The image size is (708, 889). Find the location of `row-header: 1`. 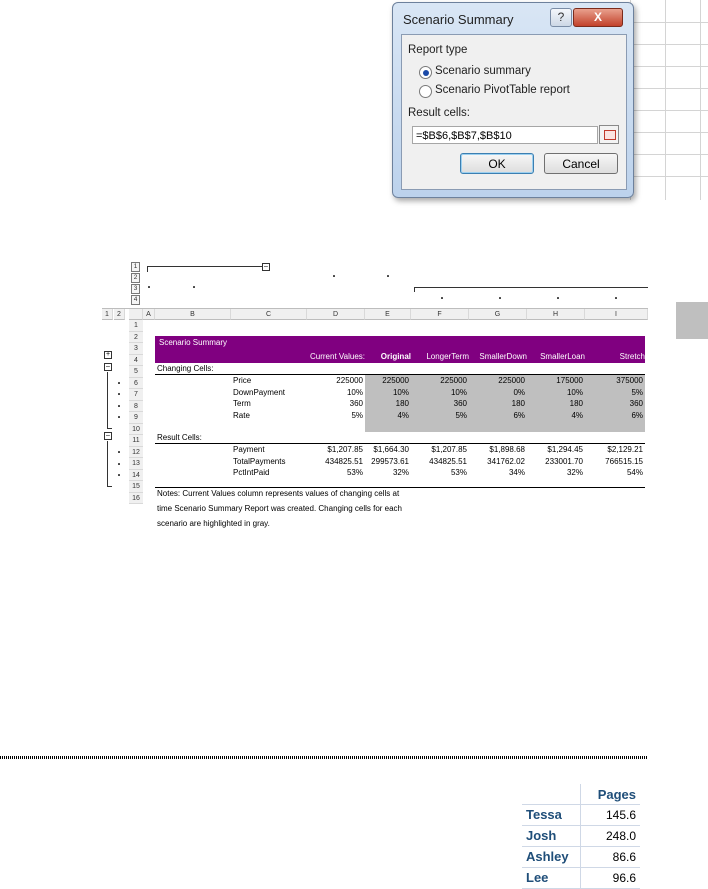

row-header: 1 is located at coordinates (136, 326).